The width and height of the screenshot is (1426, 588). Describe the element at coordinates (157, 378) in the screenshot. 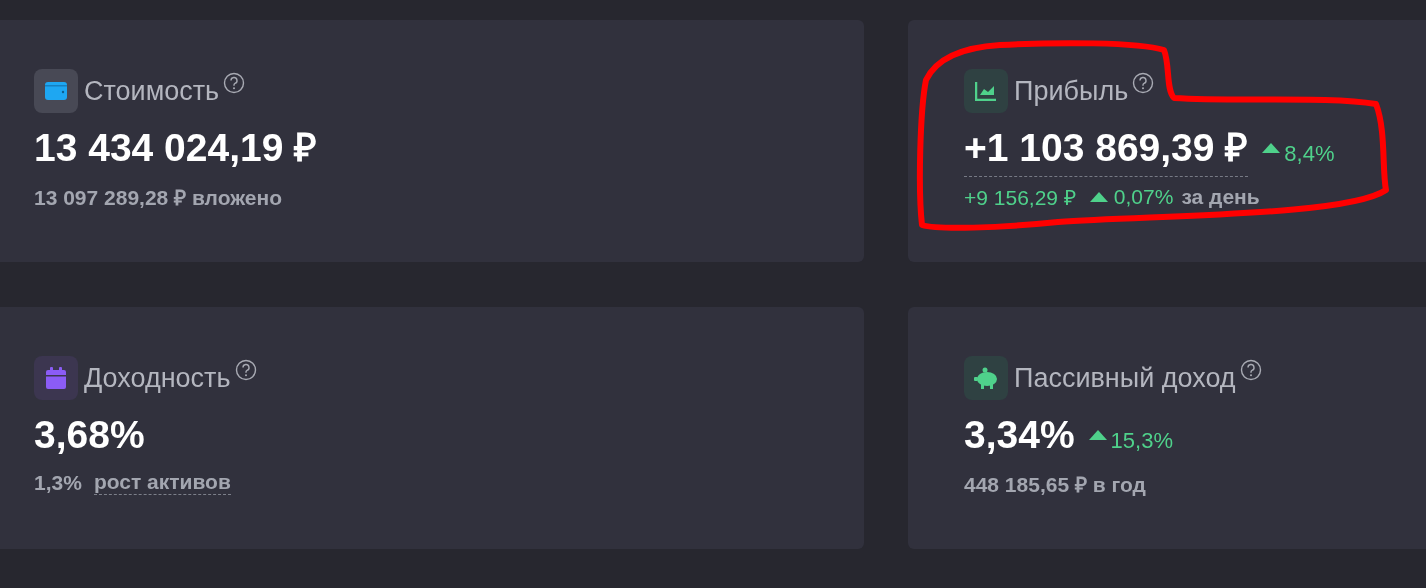

I see `card-title: Доходность` at that location.